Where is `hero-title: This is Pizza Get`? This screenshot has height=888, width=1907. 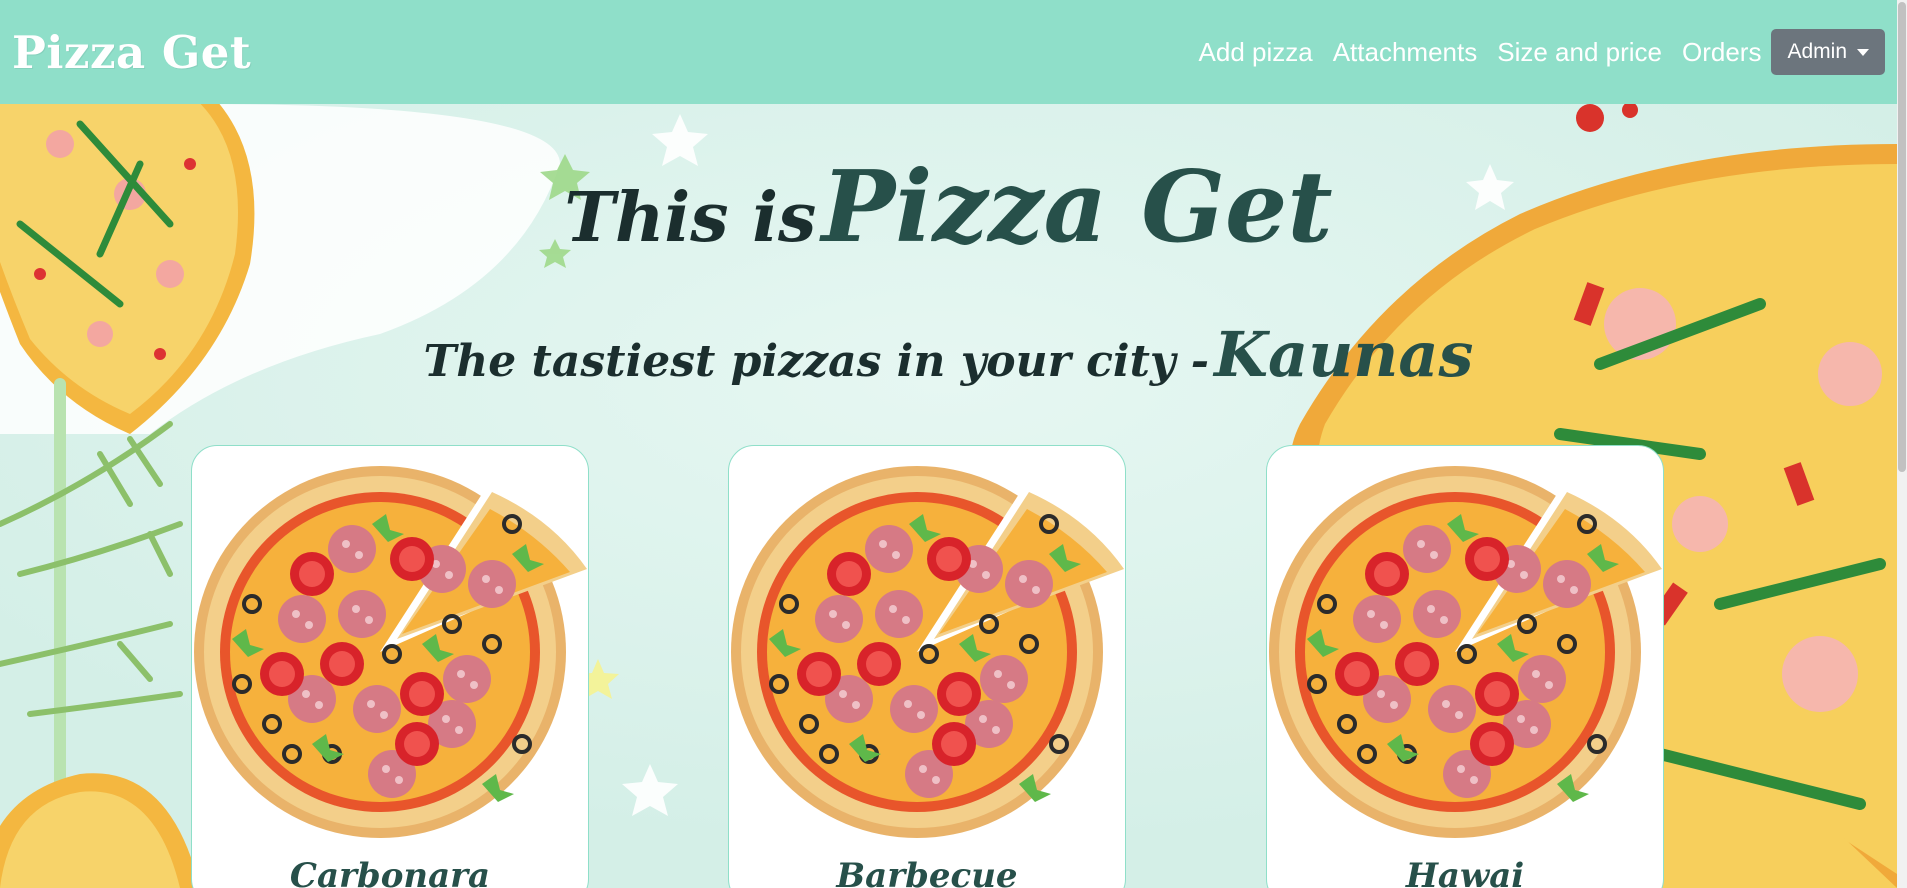 hero-title: This is Pizza Get is located at coordinates (948, 207).